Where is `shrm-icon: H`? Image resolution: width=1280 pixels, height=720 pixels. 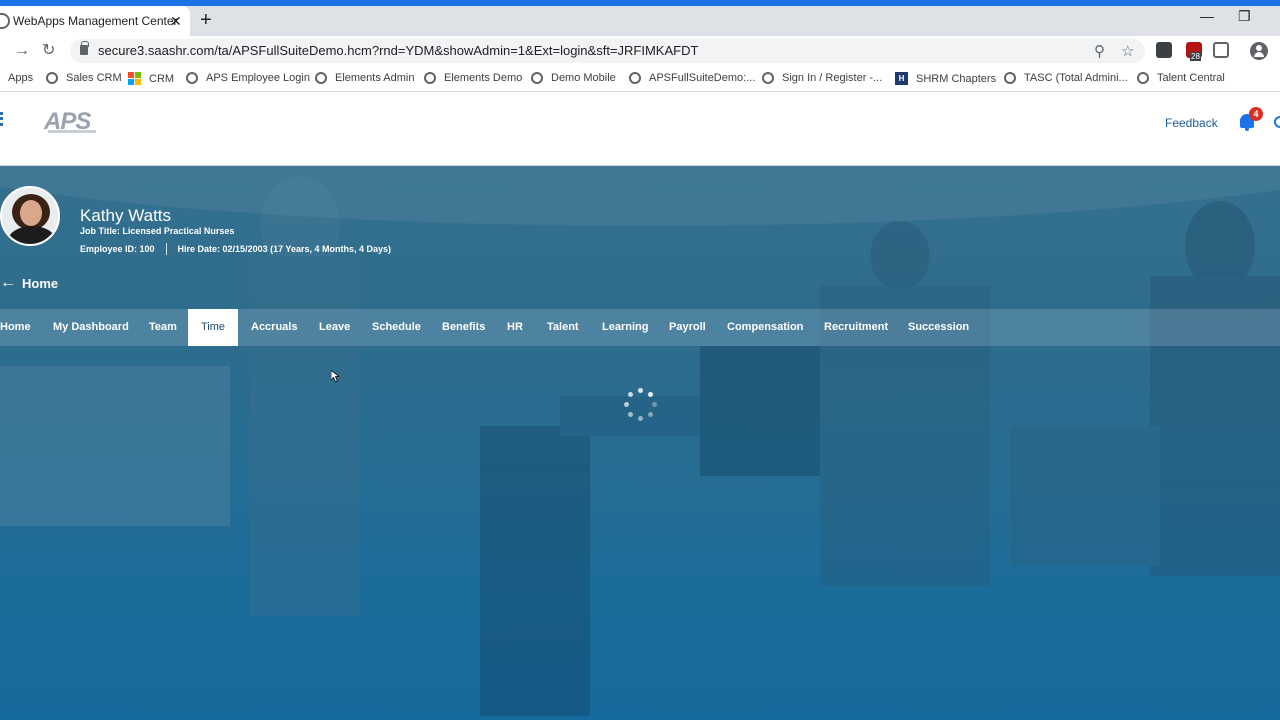 shrm-icon: H is located at coordinates (901, 78).